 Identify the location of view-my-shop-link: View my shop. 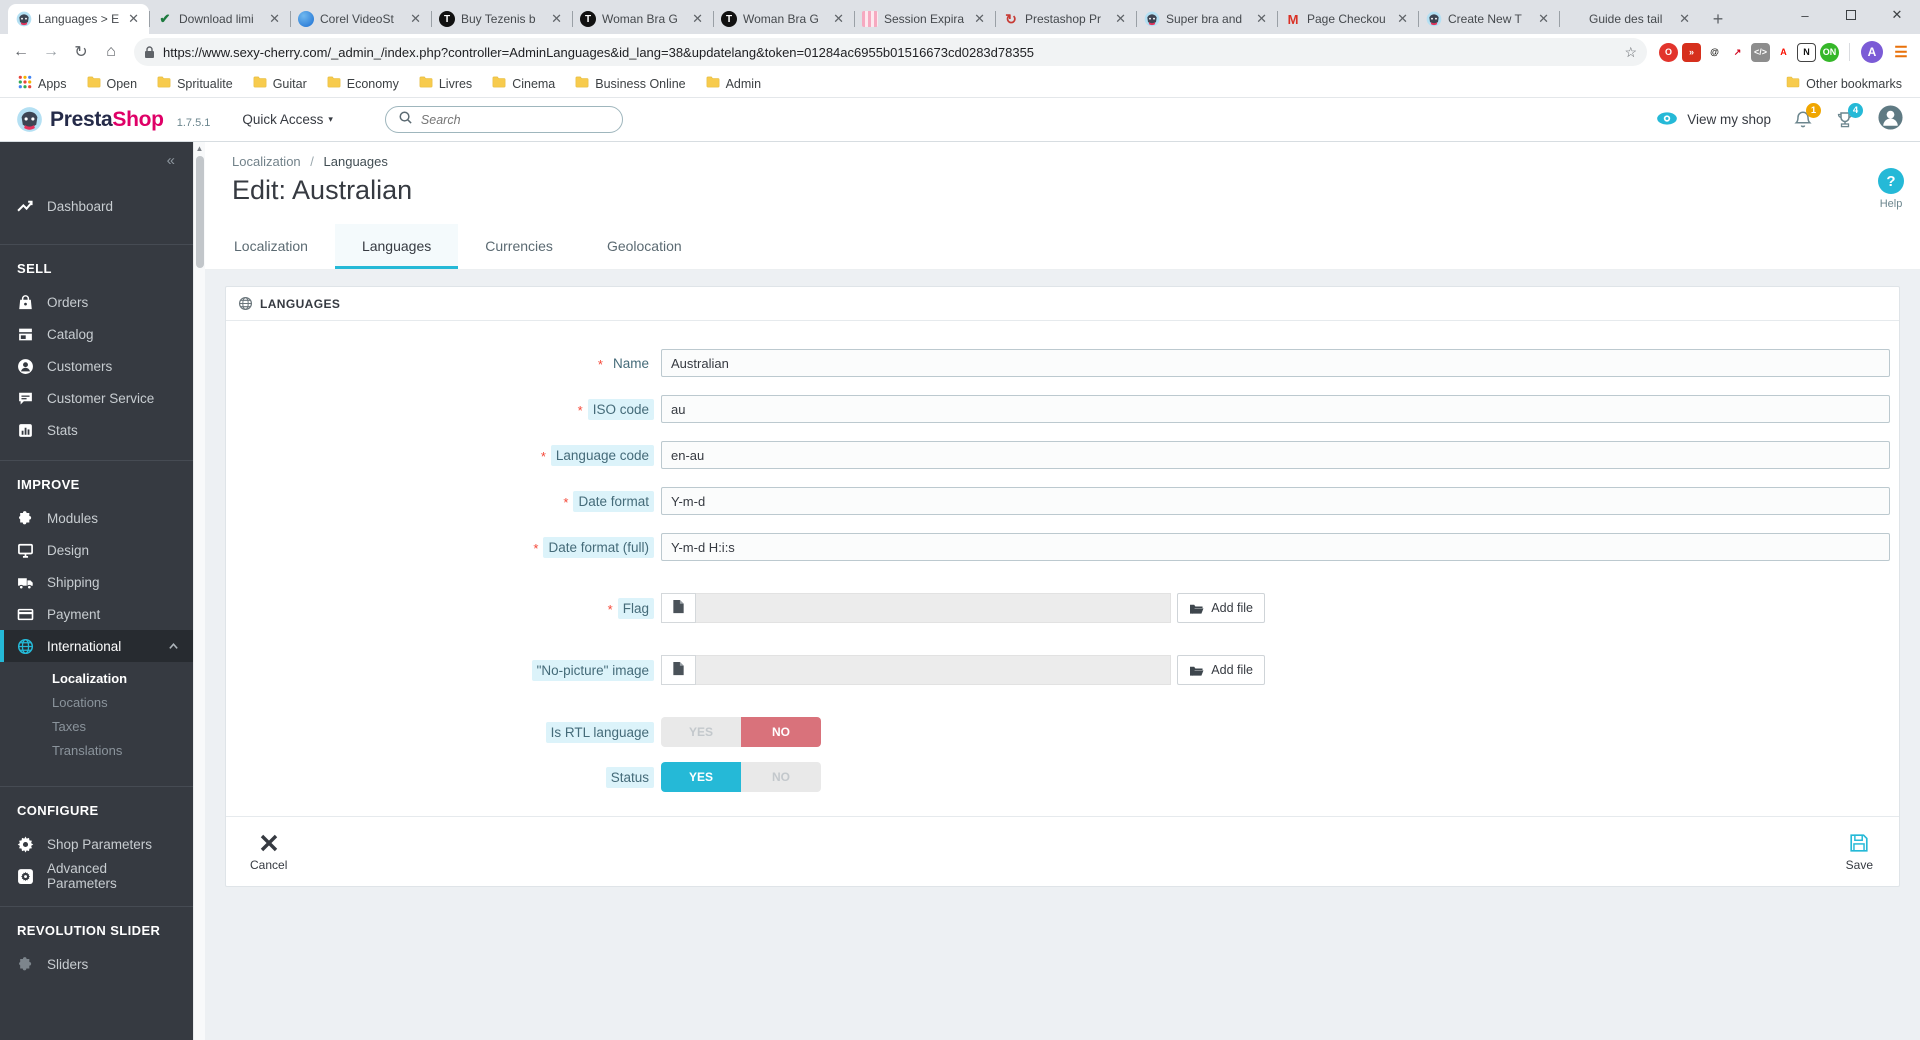
(1713, 120).